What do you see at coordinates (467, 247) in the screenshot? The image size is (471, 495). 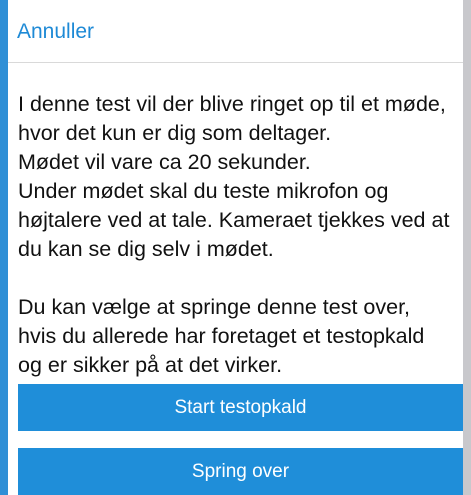 I see `right-edge` at bounding box center [467, 247].